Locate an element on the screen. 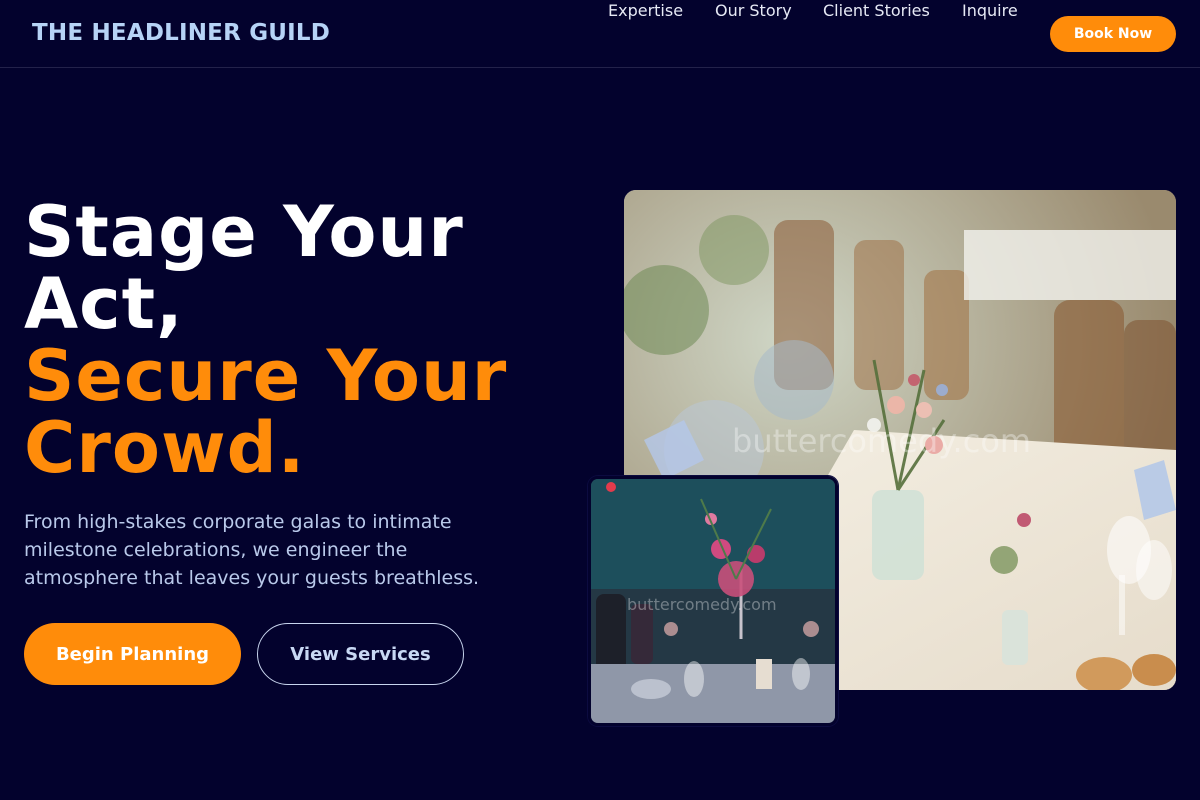 The width and height of the screenshot is (1200, 800). hero-title-line-4: Crowd. is located at coordinates (165, 448).